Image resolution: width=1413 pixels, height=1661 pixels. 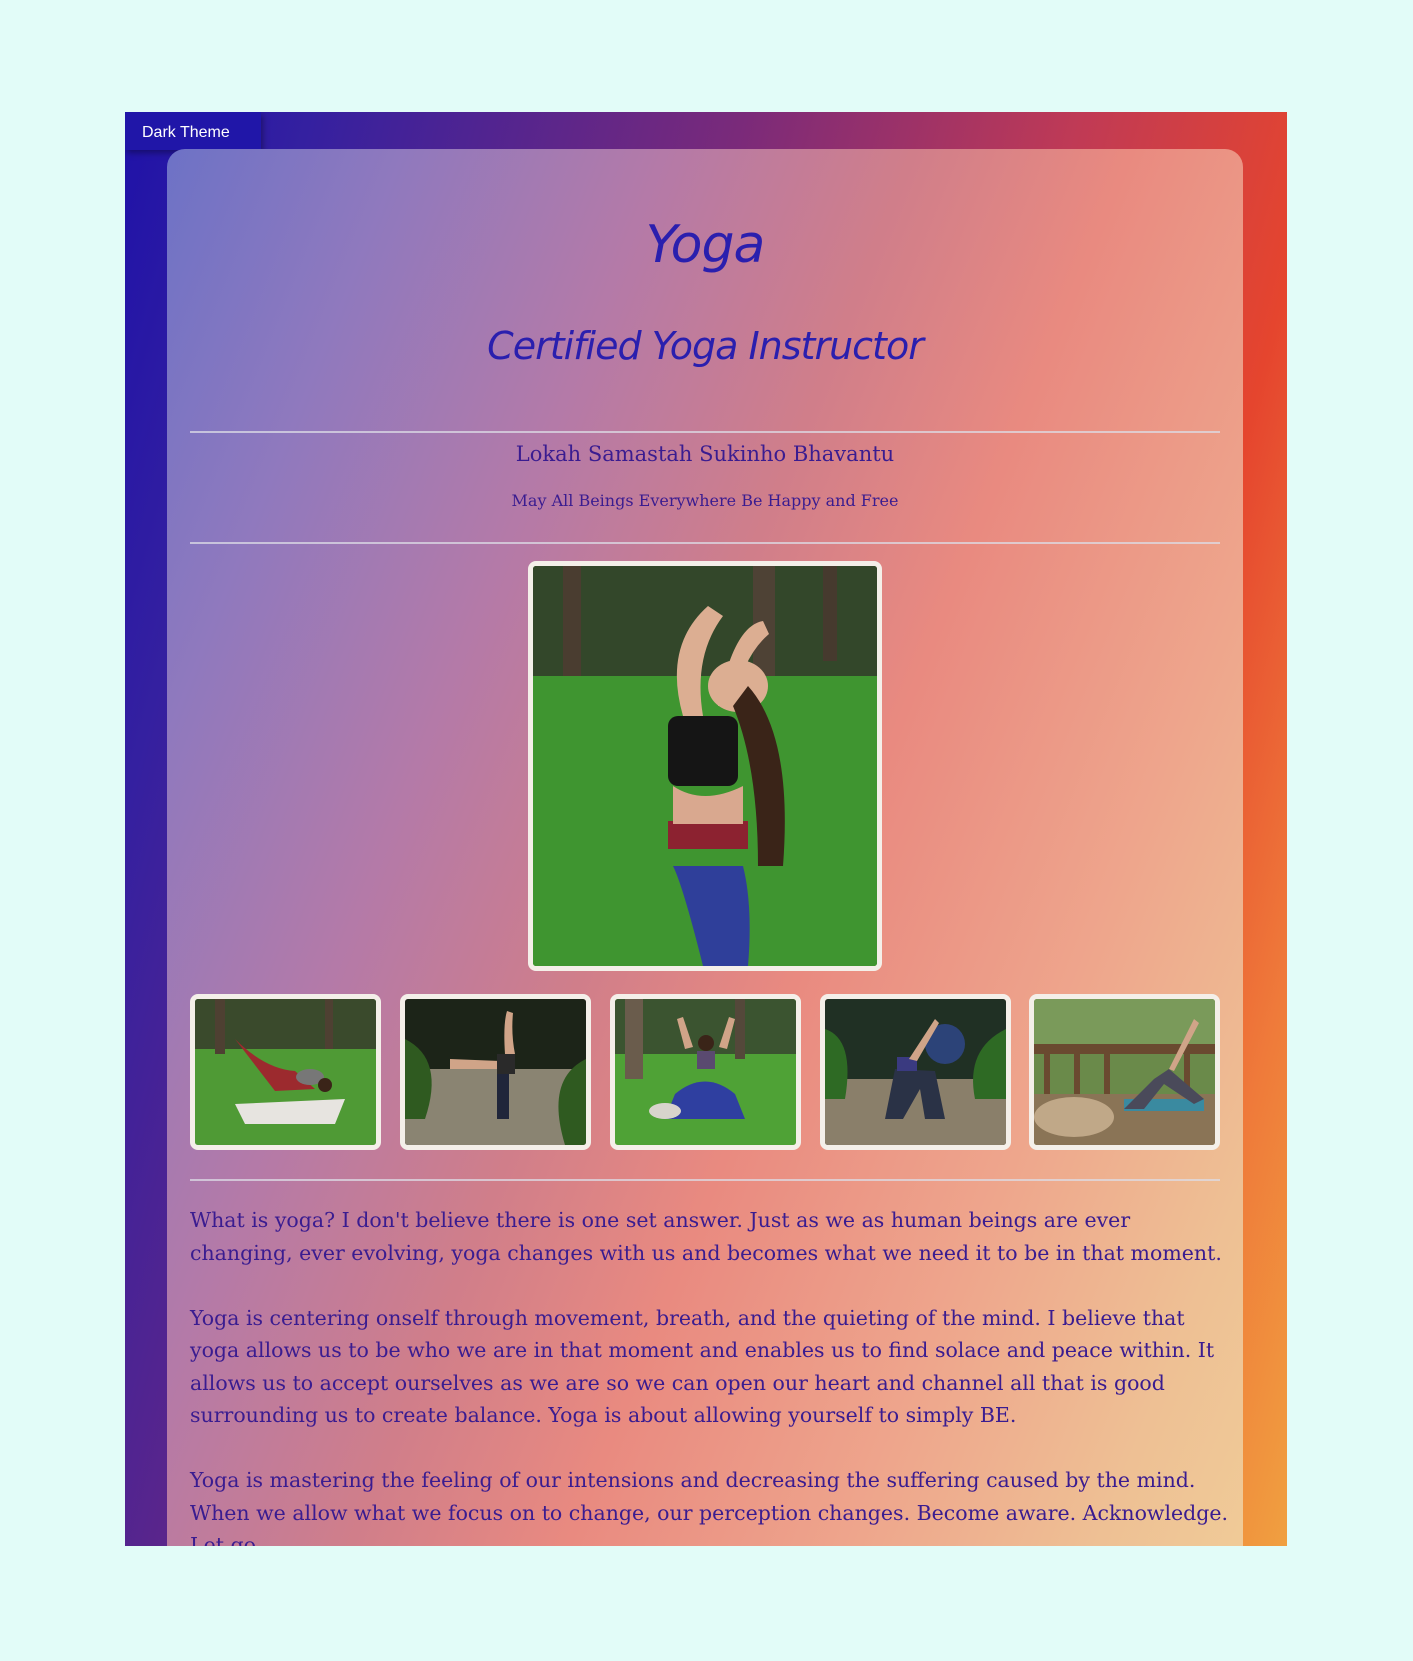 I want to click on thumbnail-3-image, so click(x=705, y=1072).